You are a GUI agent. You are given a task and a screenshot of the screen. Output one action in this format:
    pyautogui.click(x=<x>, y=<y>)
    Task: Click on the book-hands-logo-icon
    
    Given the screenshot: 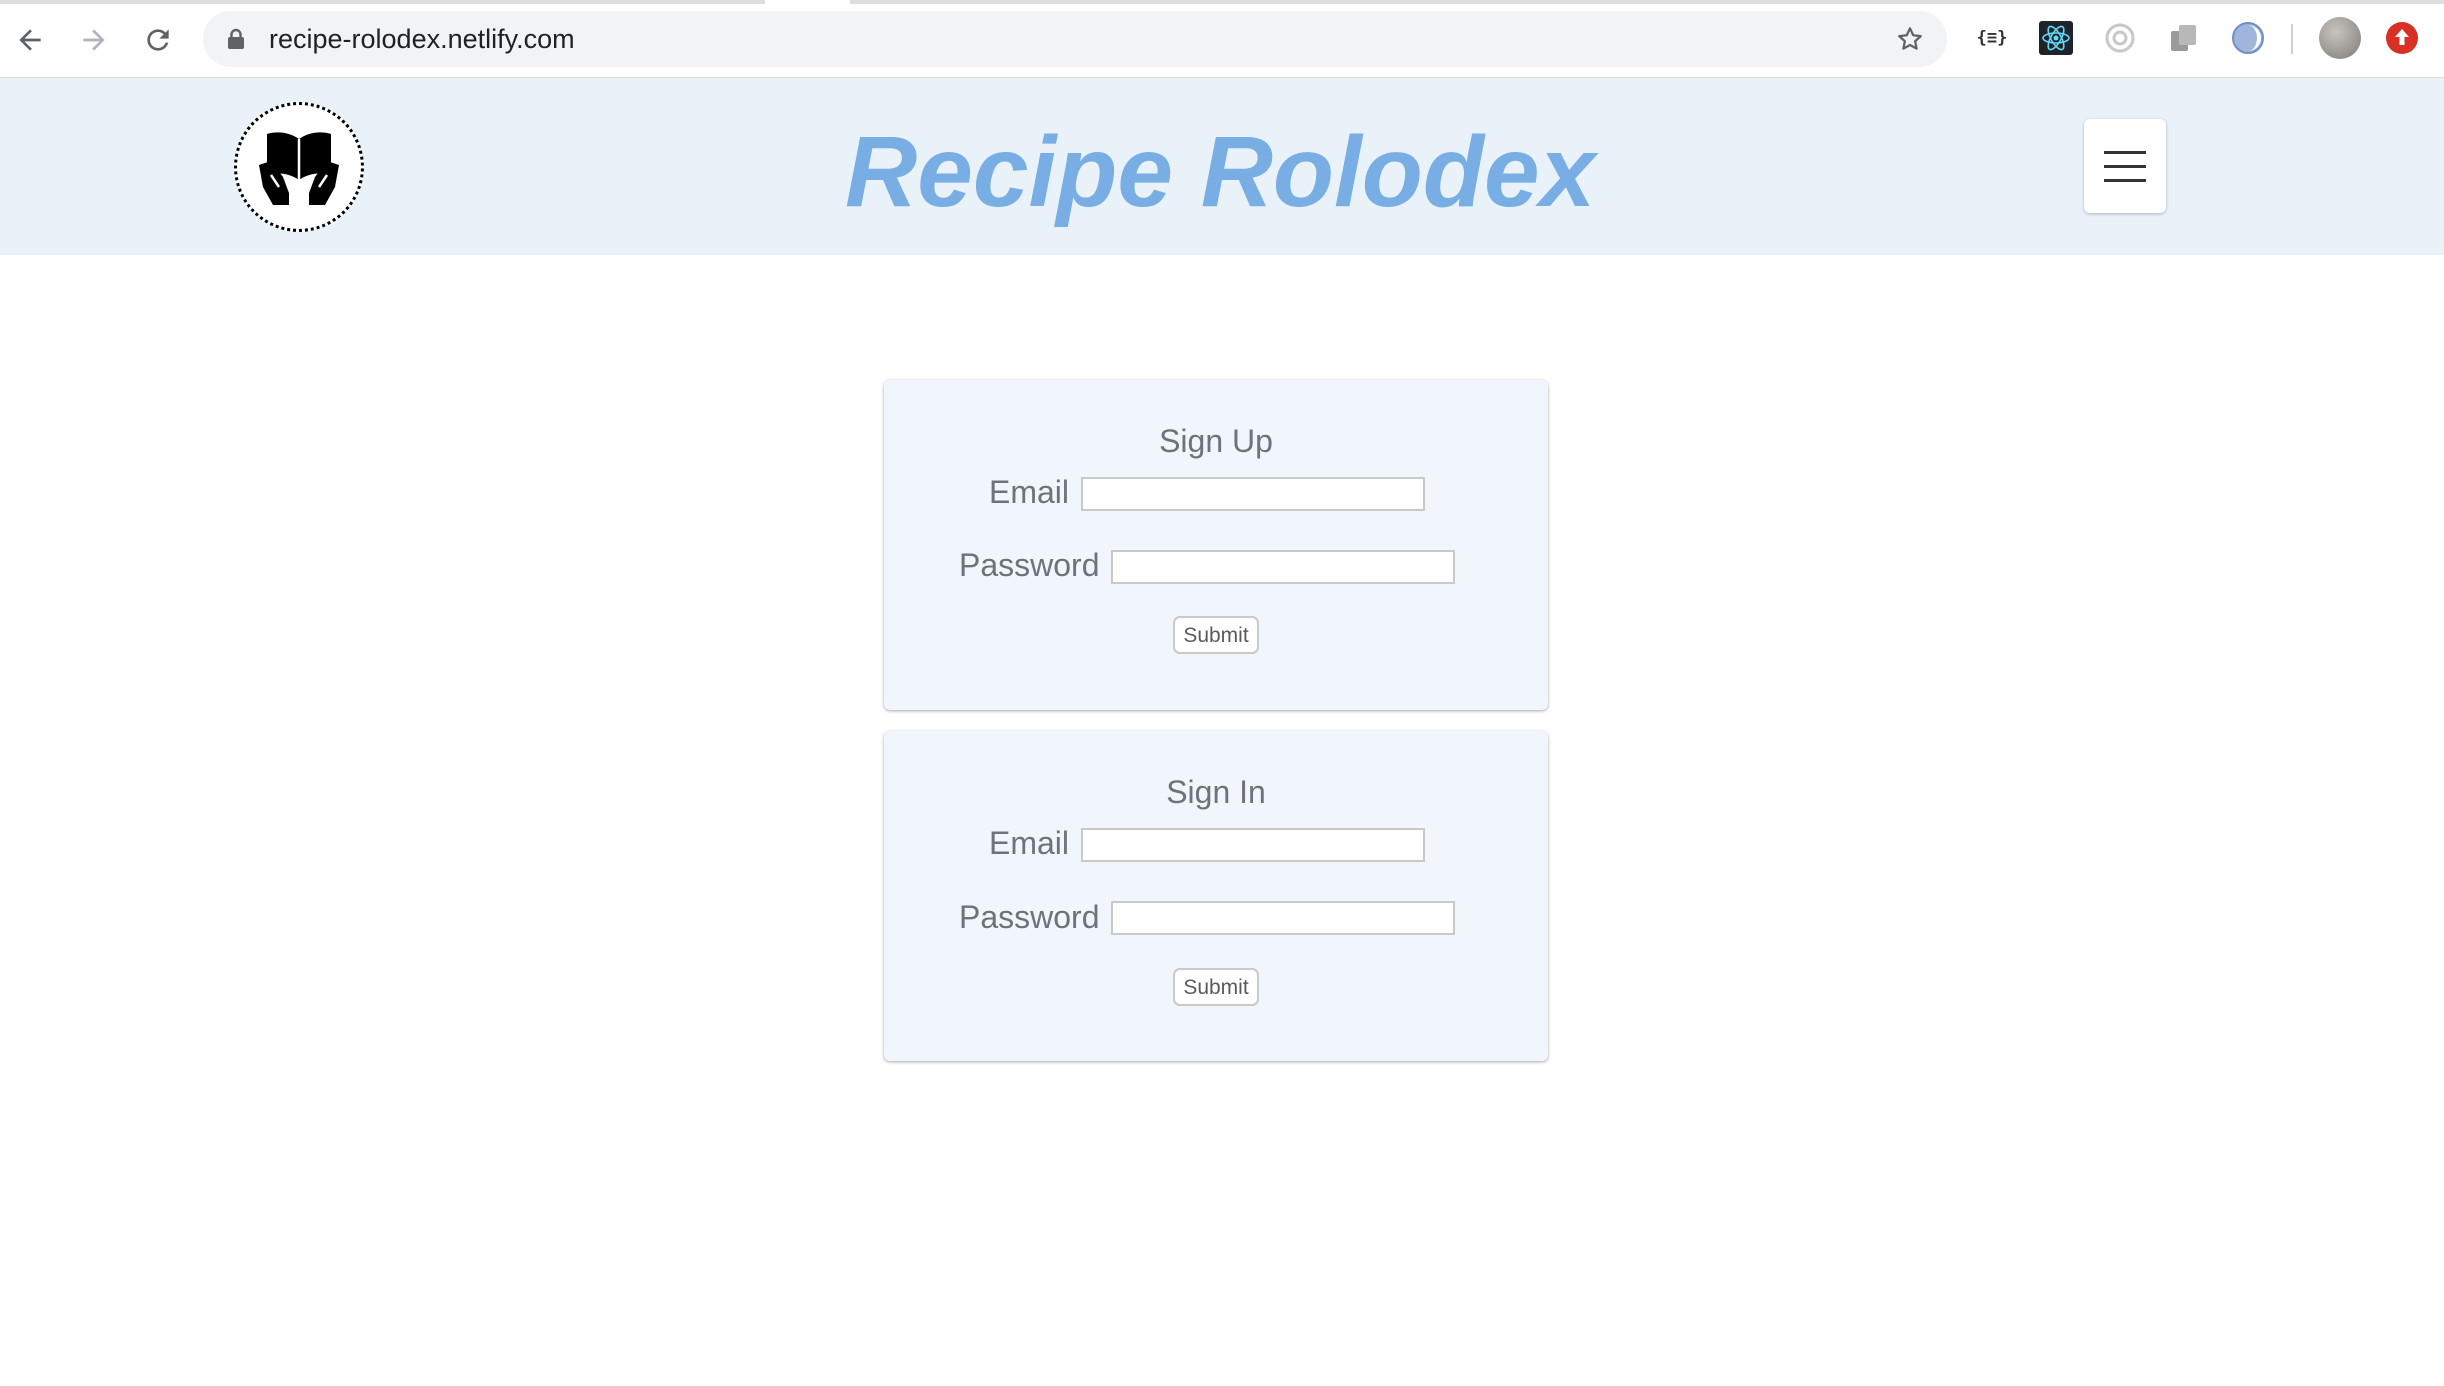 What is the action you would take?
    pyautogui.click(x=299, y=167)
    